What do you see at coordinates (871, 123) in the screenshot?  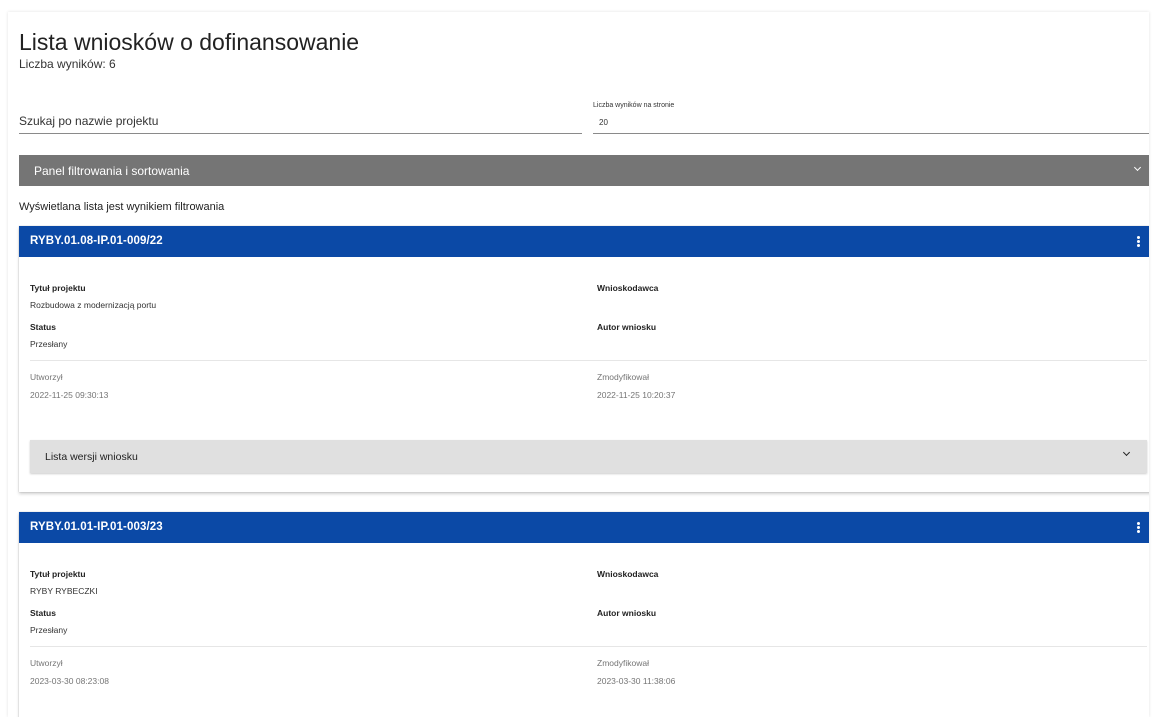 I see `per-page-select: 20` at bounding box center [871, 123].